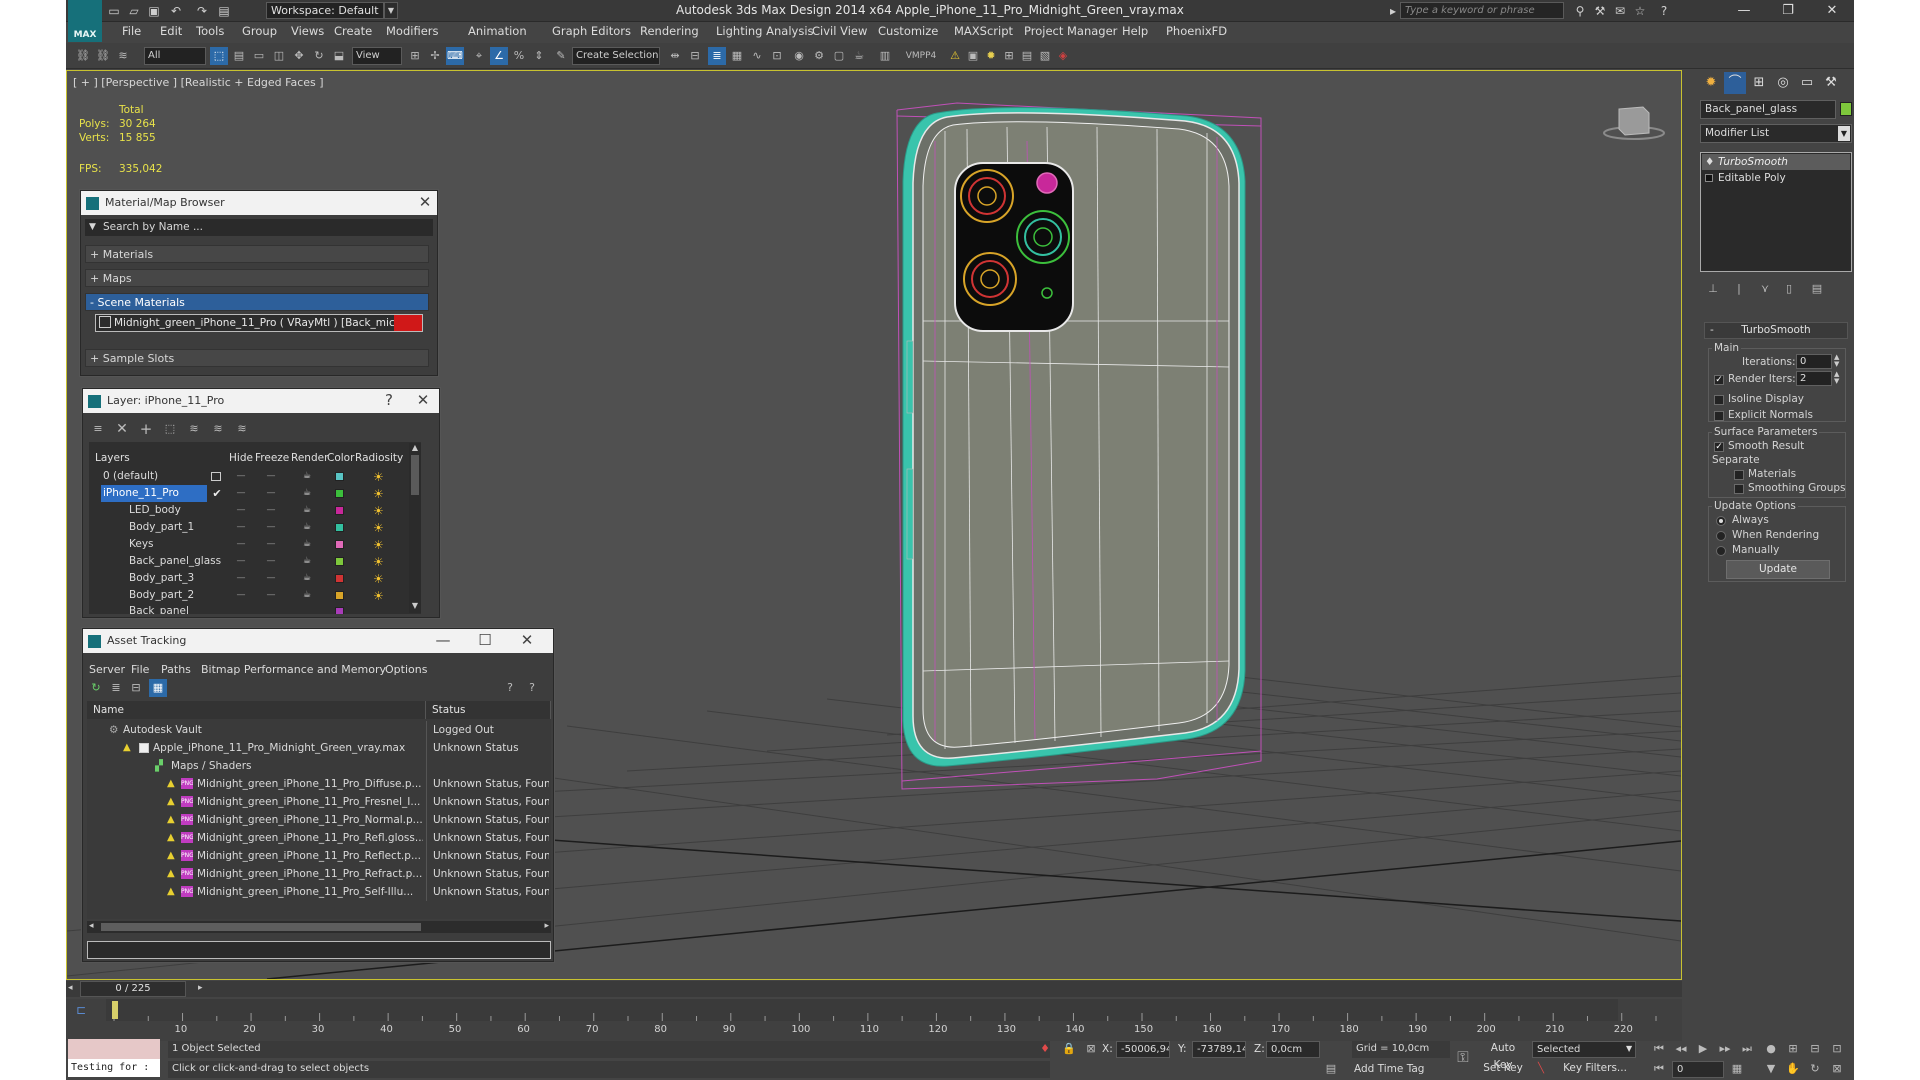 The width and height of the screenshot is (1920, 1080). What do you see at coordinates (1771, 1049) in the screenshot?
I see `zoom-icon: ●` at bounding box center [1771, 1049].